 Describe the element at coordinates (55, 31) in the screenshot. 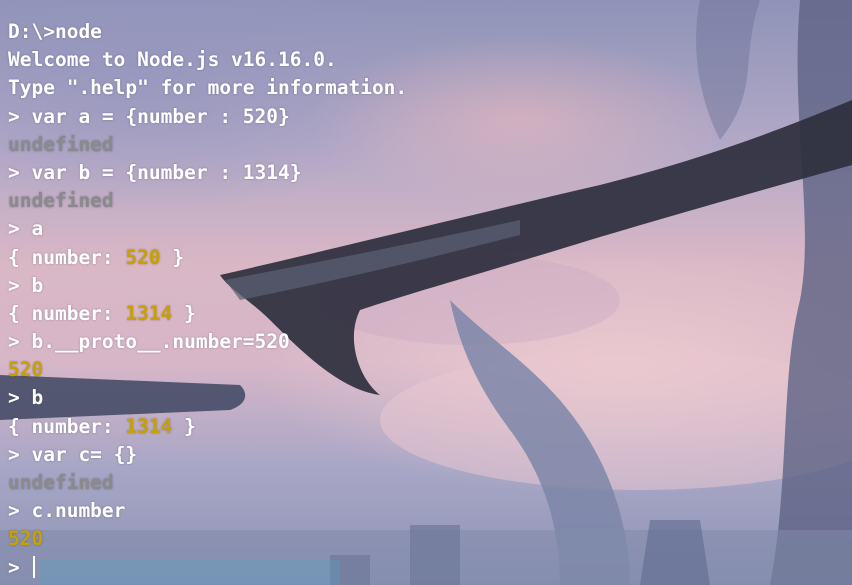

I see `line-text: D:\>node` at that location.